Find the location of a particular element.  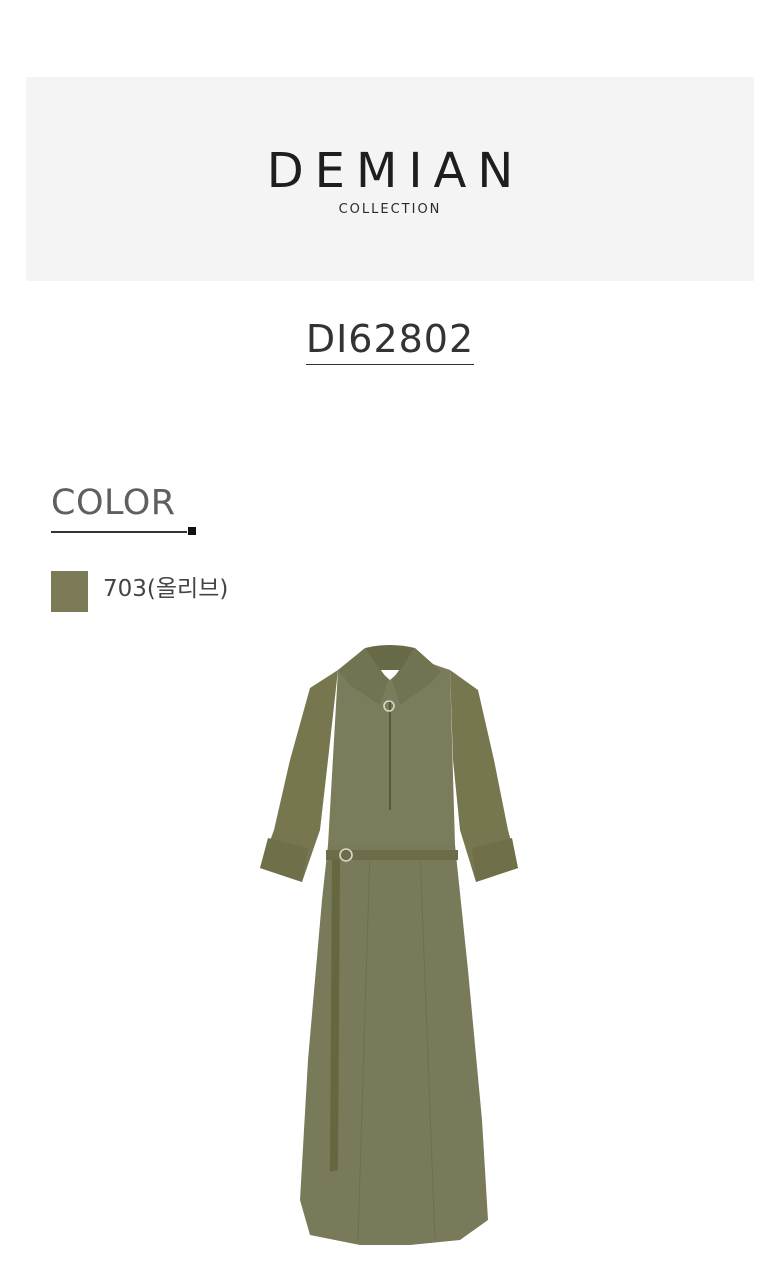

color-heading-dot is located at coordinates (192, 531).